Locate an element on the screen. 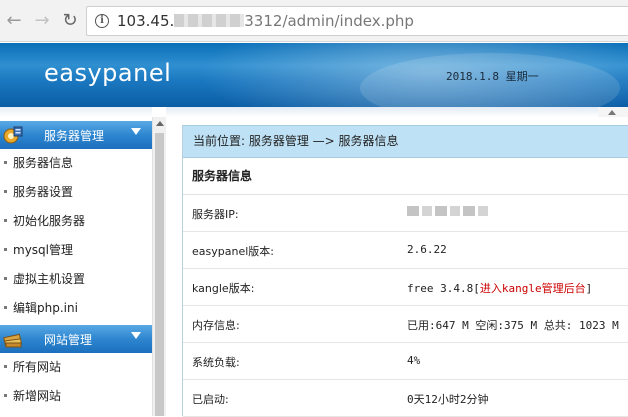 The width and height of the screenshot is (628, 417). reload-icon: ↻ is located at coordinates (70, 21).